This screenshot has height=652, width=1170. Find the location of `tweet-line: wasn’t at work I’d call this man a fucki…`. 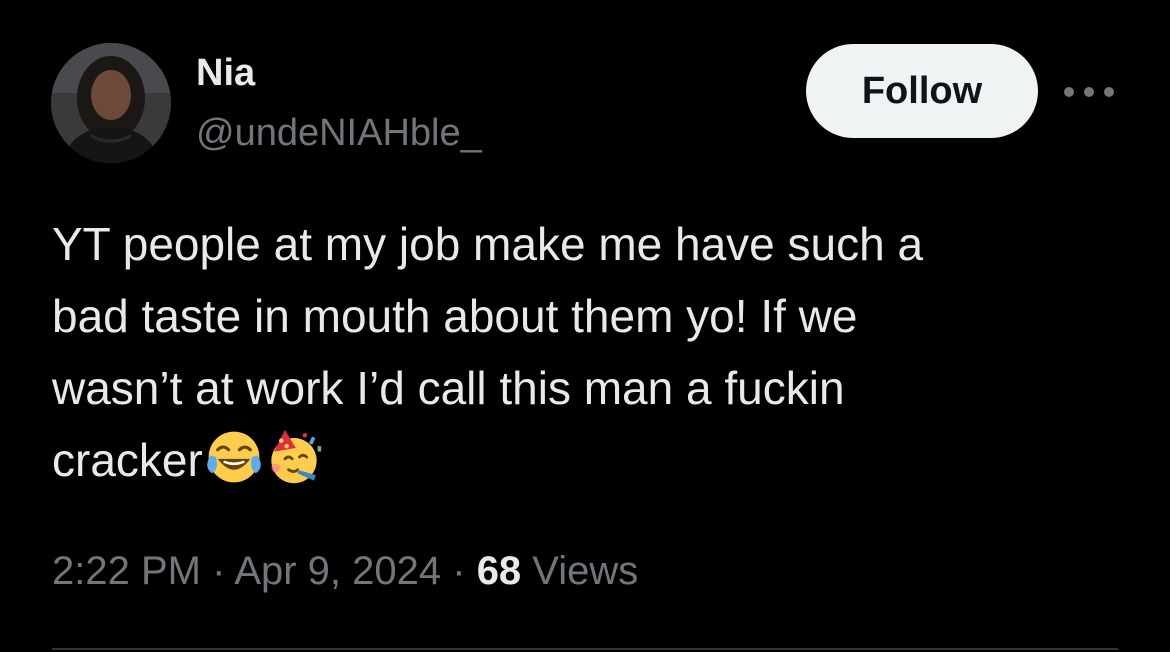

tweet-line: wasn’t at work I’d call this man a fucki… is located at coordinates (448, 388).